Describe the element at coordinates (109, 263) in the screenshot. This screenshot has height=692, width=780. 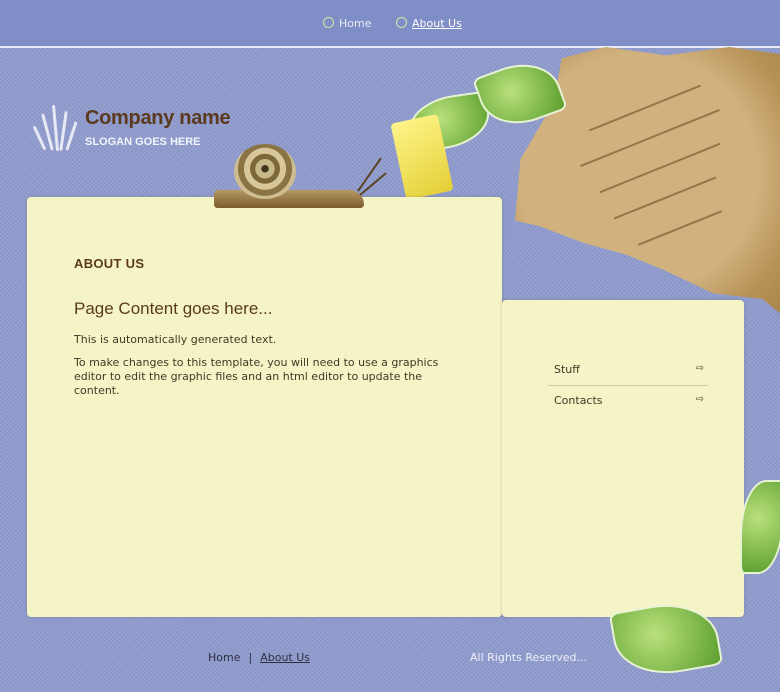
I see `section-heading: ABOUT US` at that location.